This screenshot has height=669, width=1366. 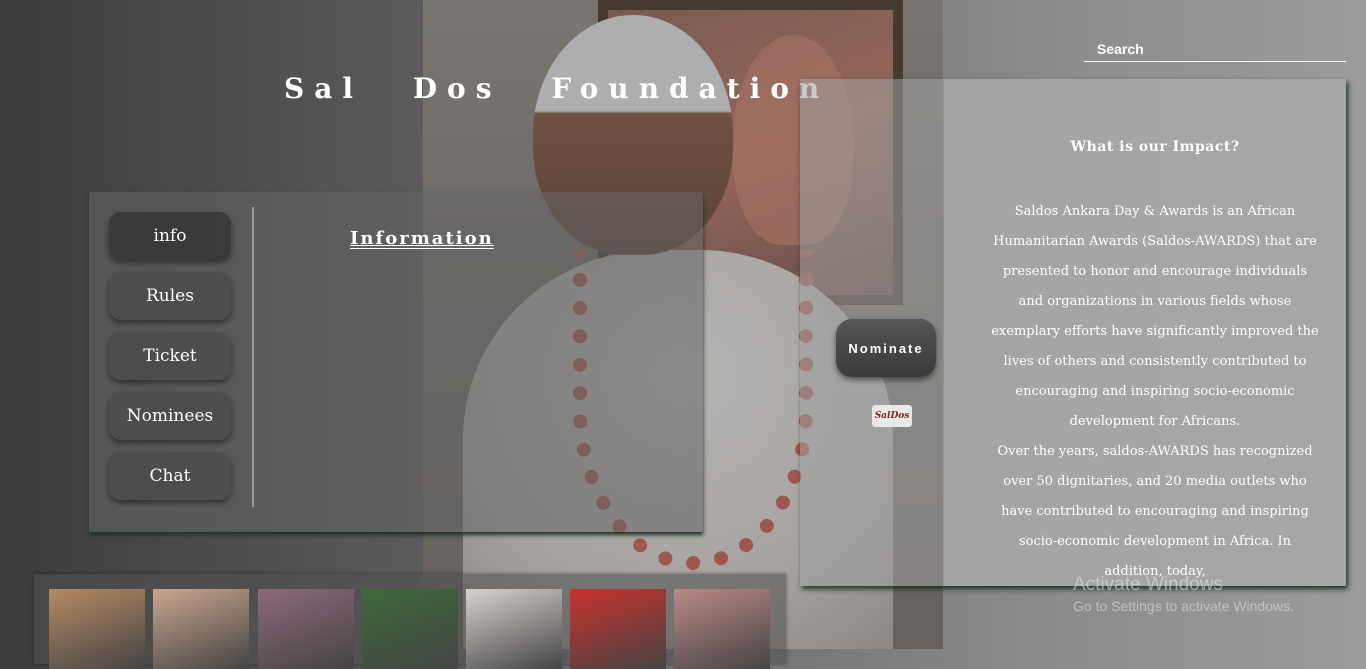 What do you see at coordinates (1215, 49) in the screenshot?
I see `search-input` at bounding box center [1215, 49].